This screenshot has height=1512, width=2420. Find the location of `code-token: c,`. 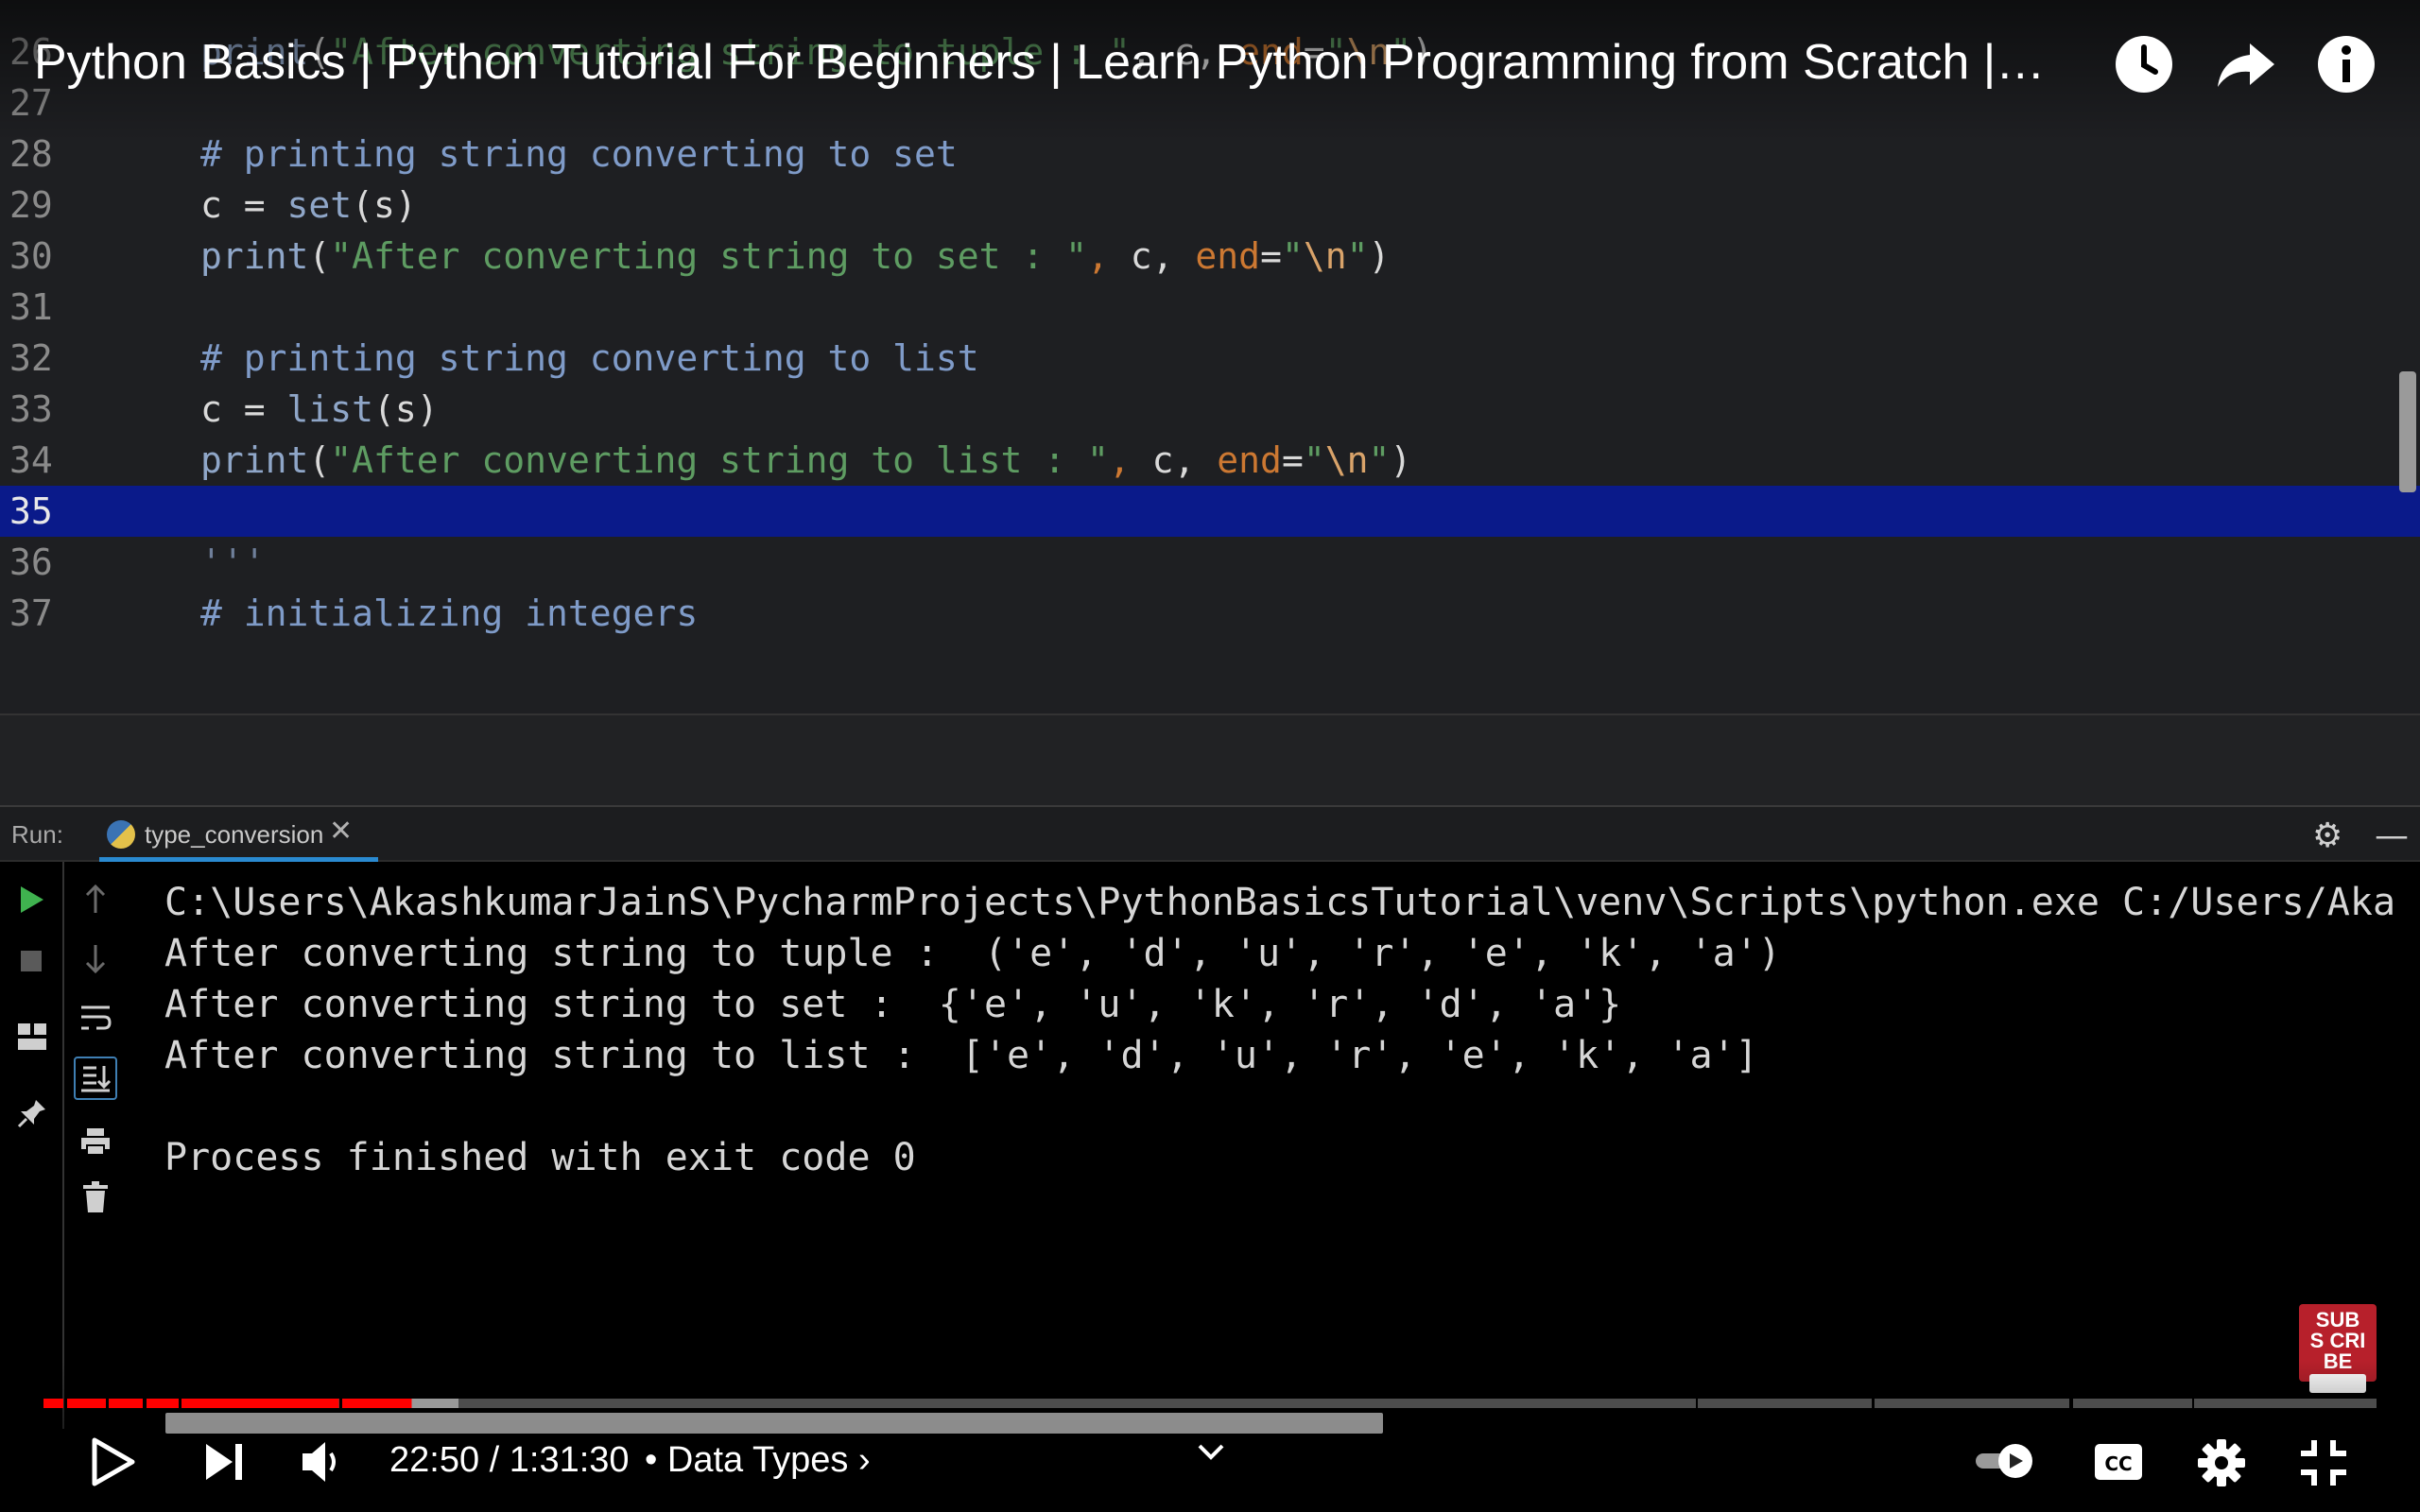

code-token: c, is located at coordinates (1174, 460).